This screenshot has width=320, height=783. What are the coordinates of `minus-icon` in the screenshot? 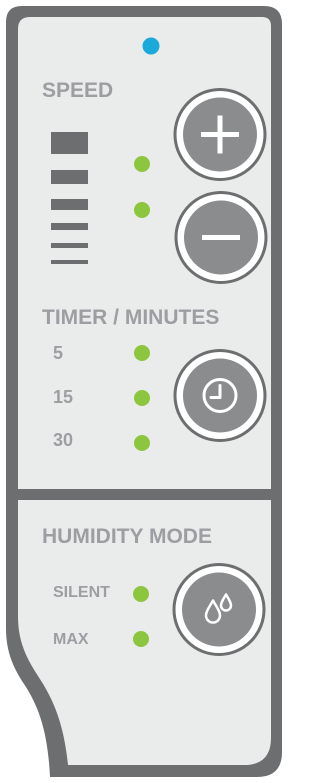 It's located at (221, 237).